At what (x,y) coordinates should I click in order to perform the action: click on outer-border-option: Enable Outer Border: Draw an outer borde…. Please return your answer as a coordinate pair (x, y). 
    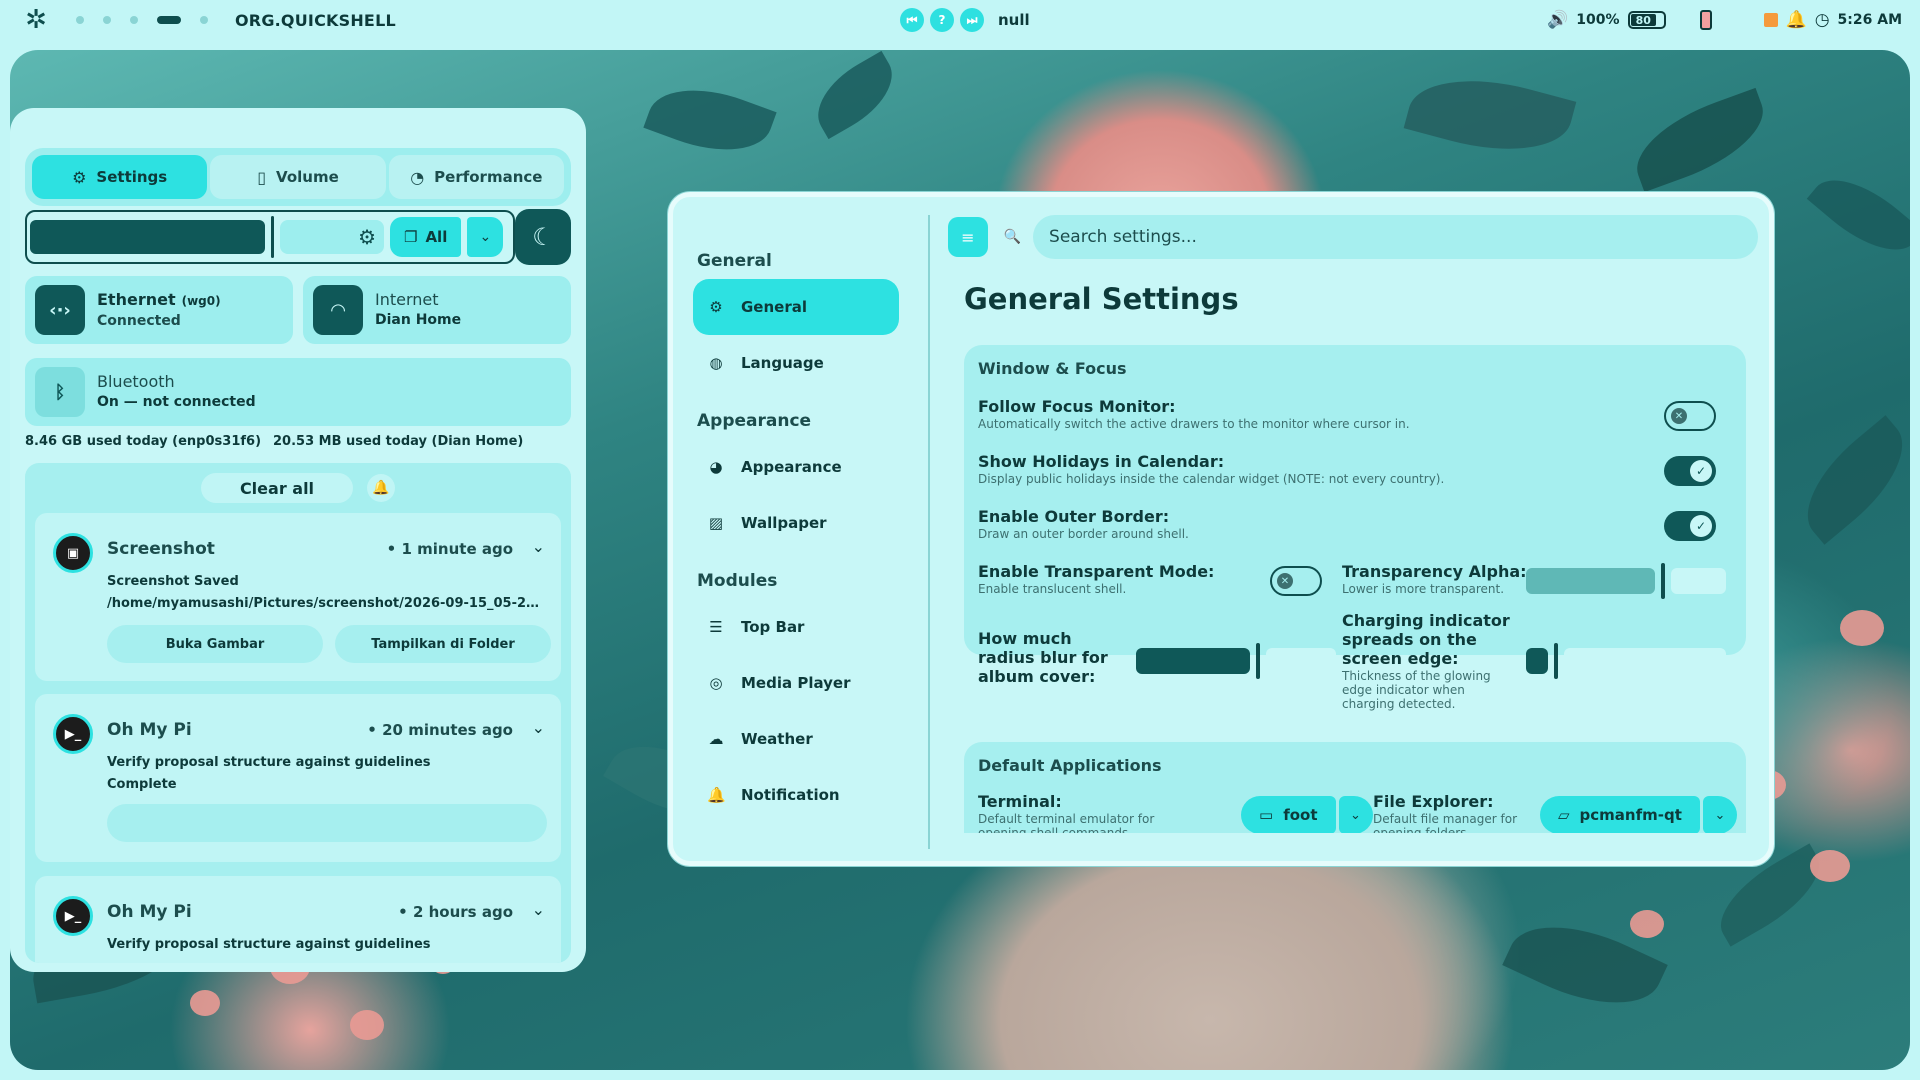
    Looking at the image, I should click on (1083, 524).